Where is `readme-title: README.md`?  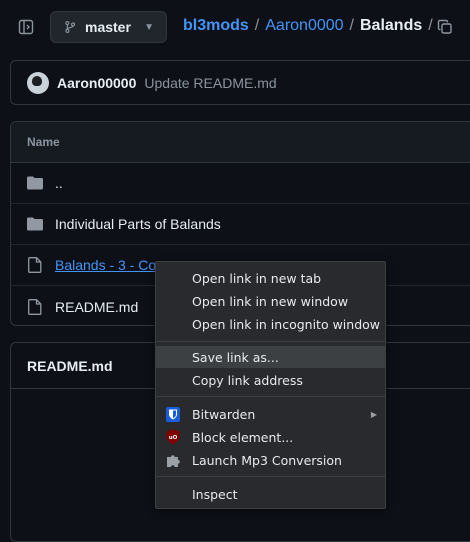
readme-title: README.md is located at coordinates (70, 366).